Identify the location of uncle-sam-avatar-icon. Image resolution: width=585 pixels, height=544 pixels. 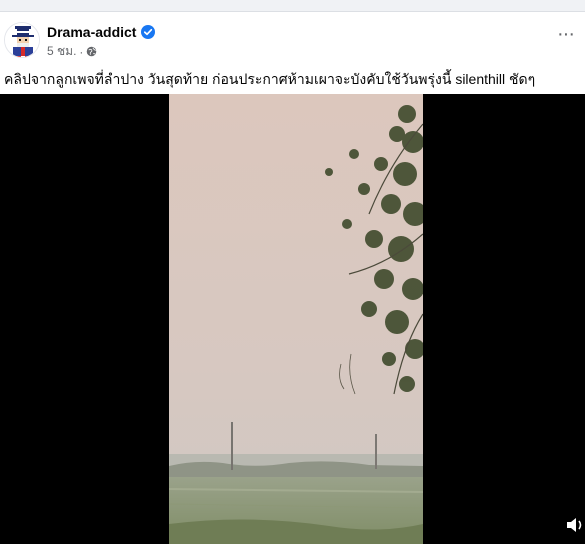
(22, 40).